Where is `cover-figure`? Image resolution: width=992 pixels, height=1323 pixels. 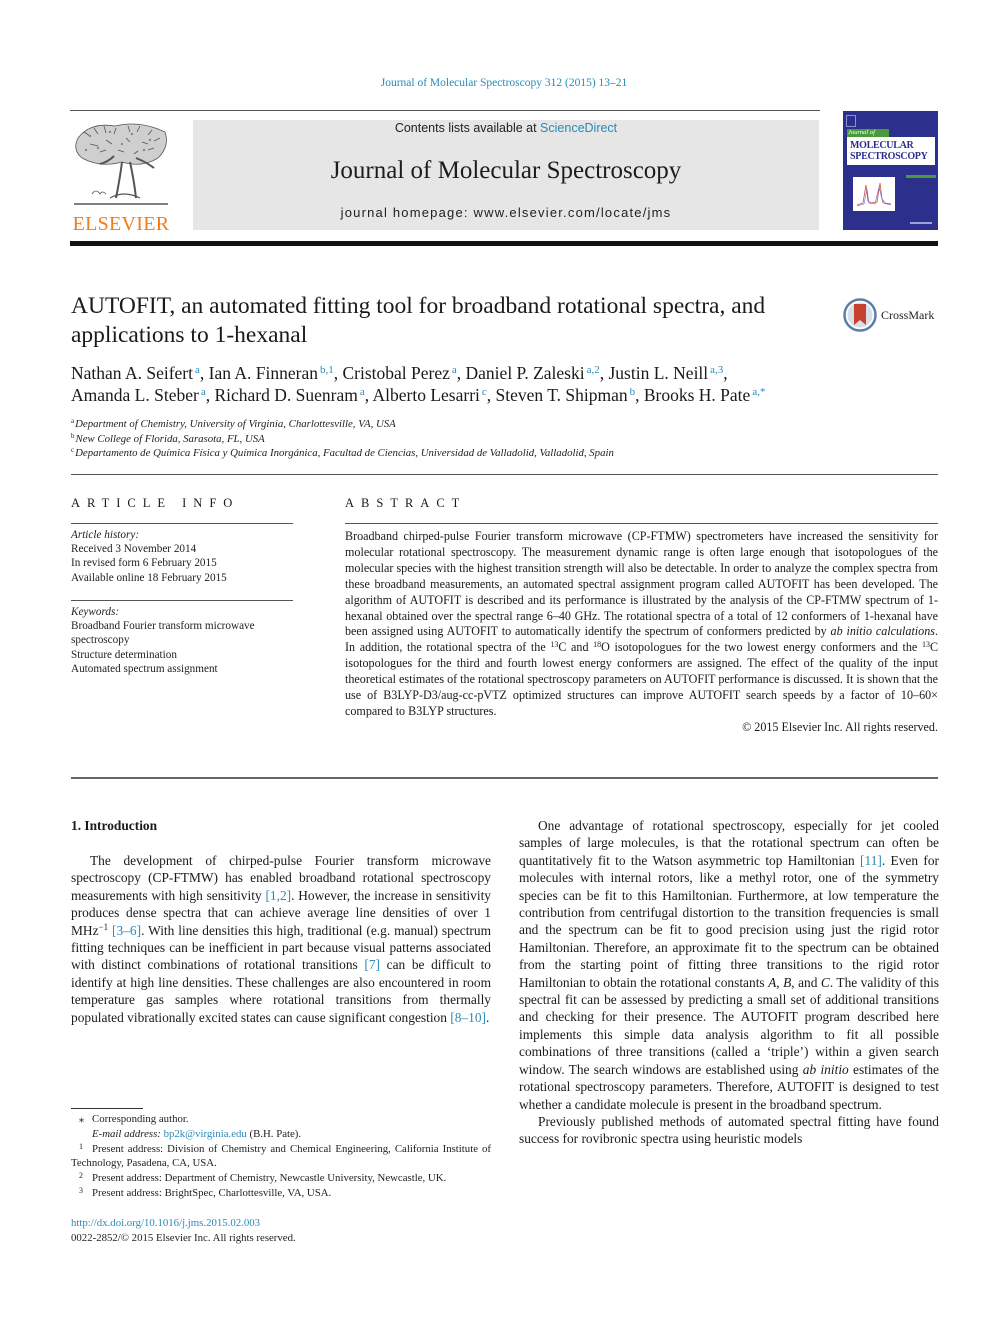 cover-figure is located at coordinates (874, 194).